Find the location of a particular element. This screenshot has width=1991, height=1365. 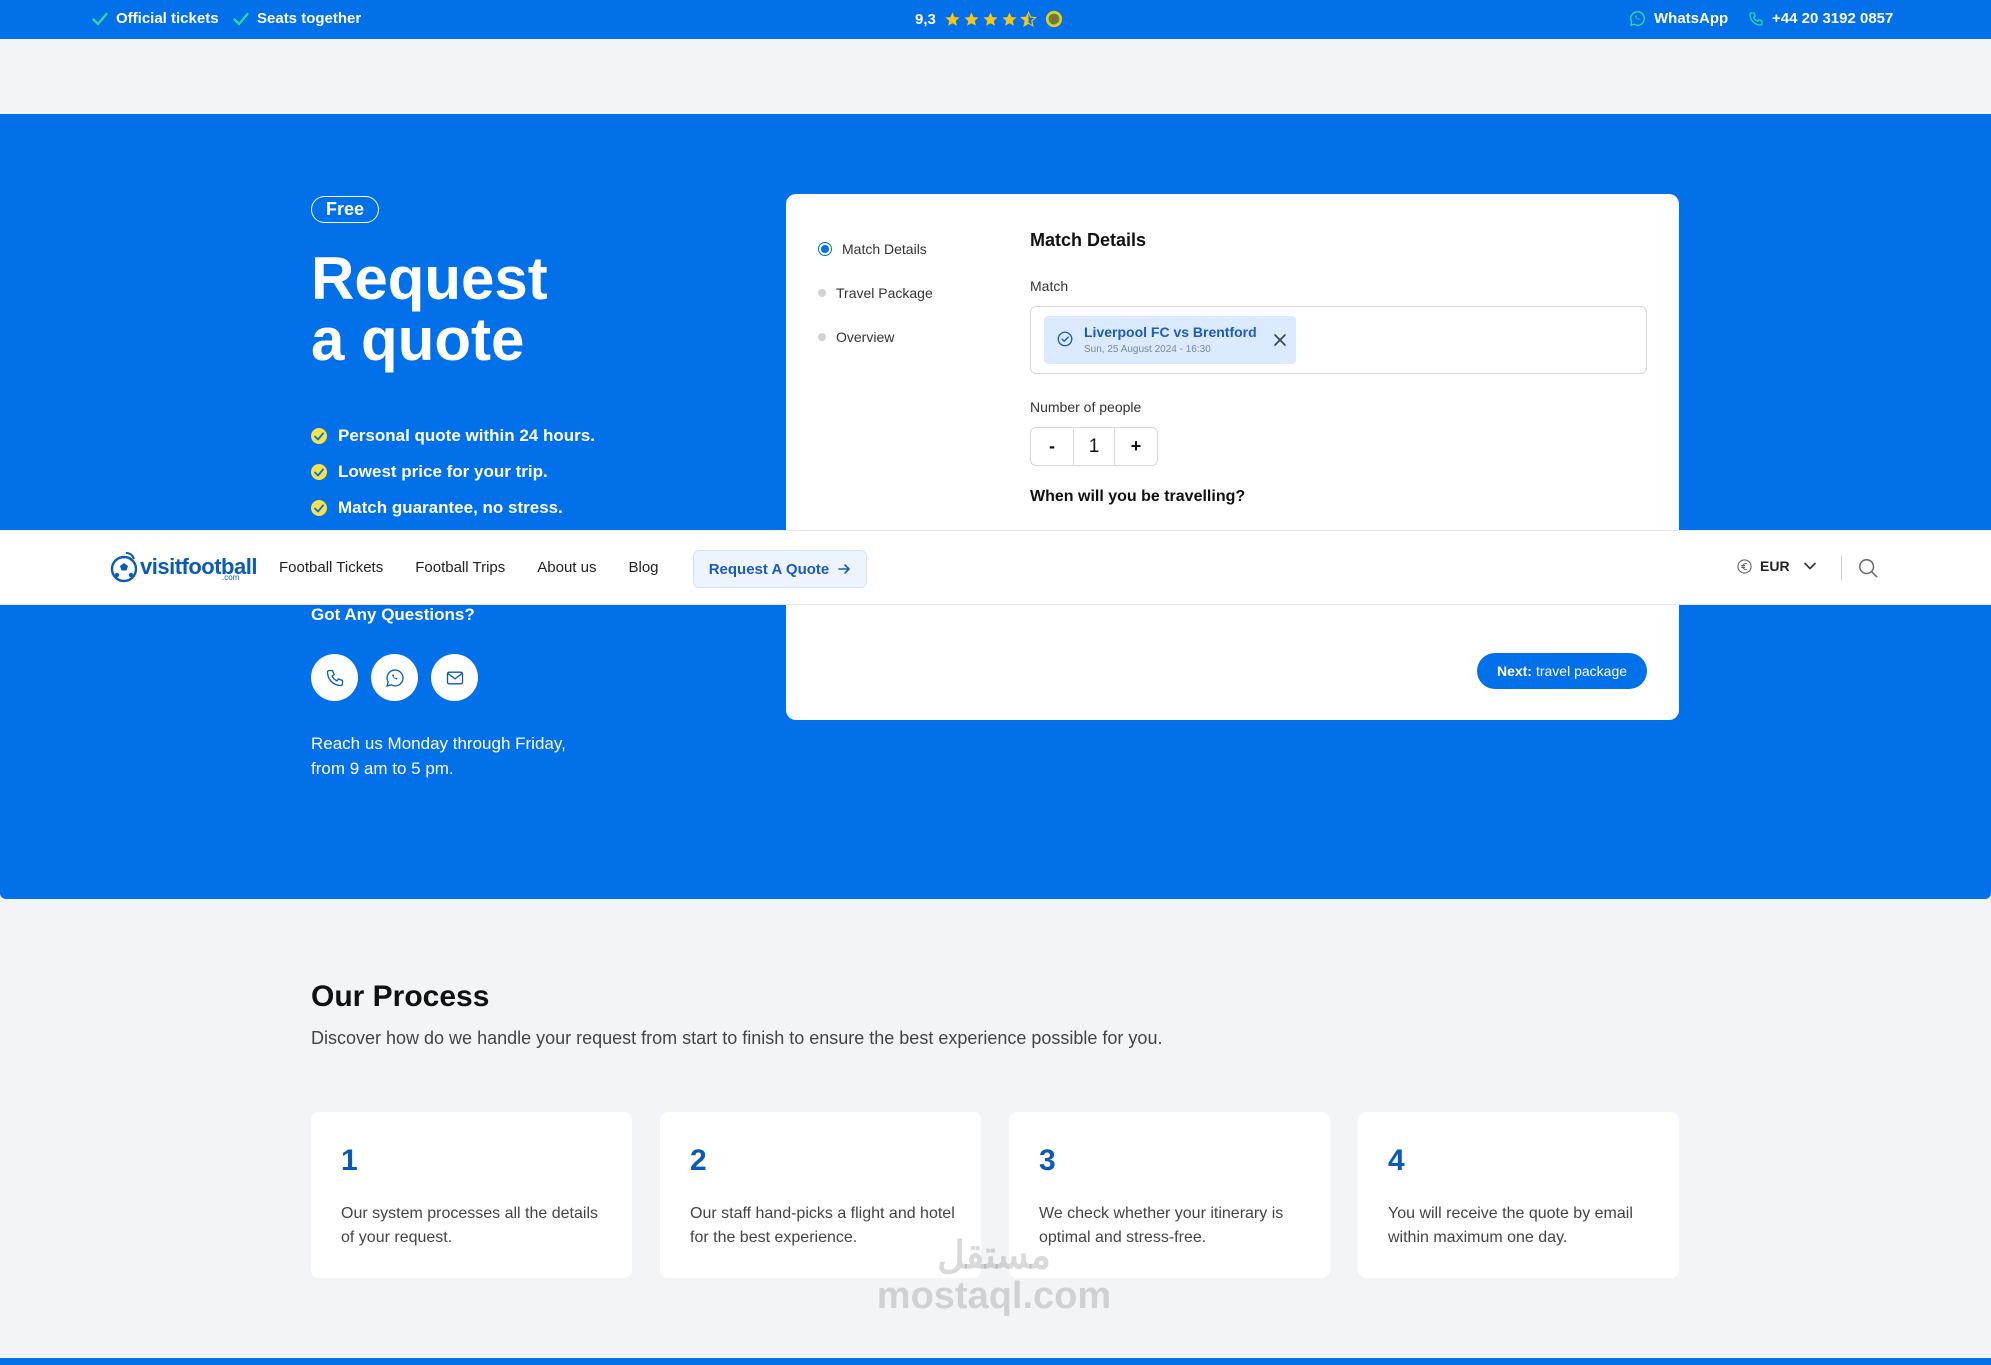

contact-buttons is located at coordinates (394, 677).